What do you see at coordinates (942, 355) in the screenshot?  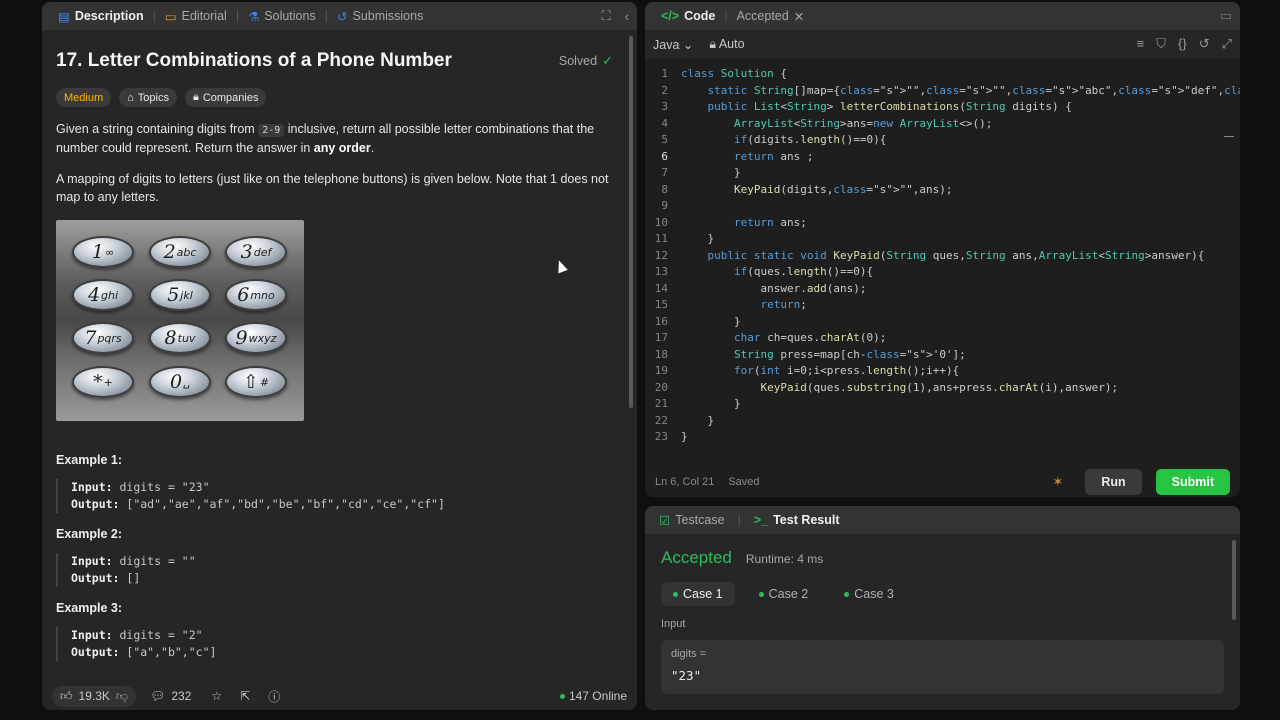 I see `code-line: 18 String press=map[ch-class="s">'0'];` at bounding box center [942, 355].